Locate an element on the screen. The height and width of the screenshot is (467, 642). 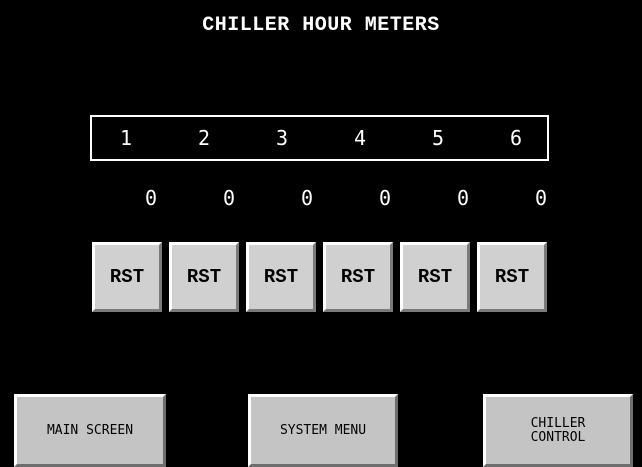
reset-chiller-3-button: RST is located at coordinates (281, 277).